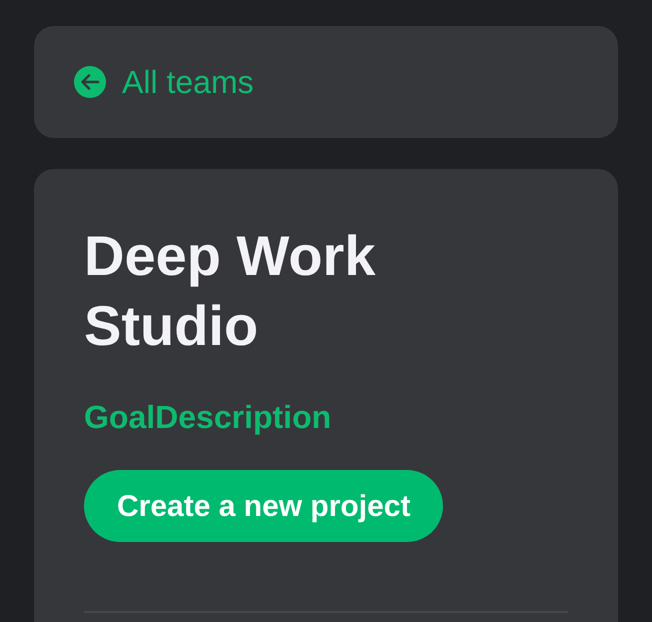 The width and height of the screenshot is (652, 622). I want to click on all-teams-link: All teams, so click(164, 82).